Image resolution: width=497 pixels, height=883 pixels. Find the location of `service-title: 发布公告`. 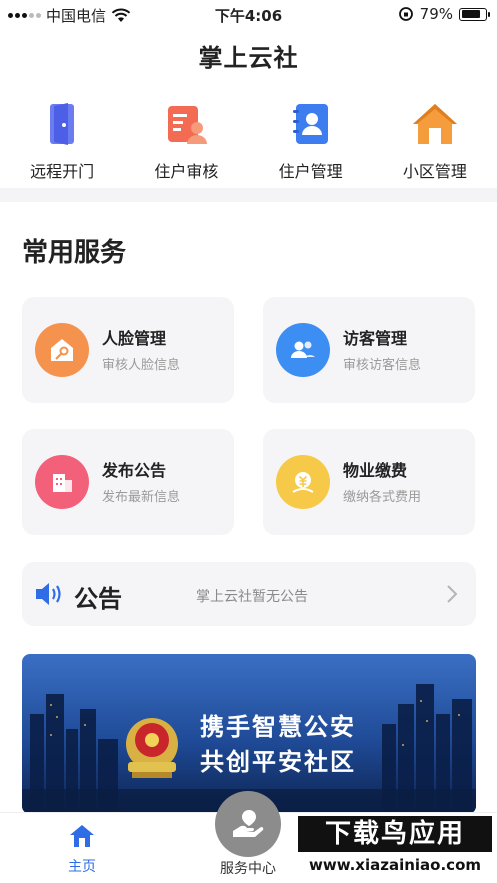

service-title: 发布公告 is located at coordinates (134, 470).